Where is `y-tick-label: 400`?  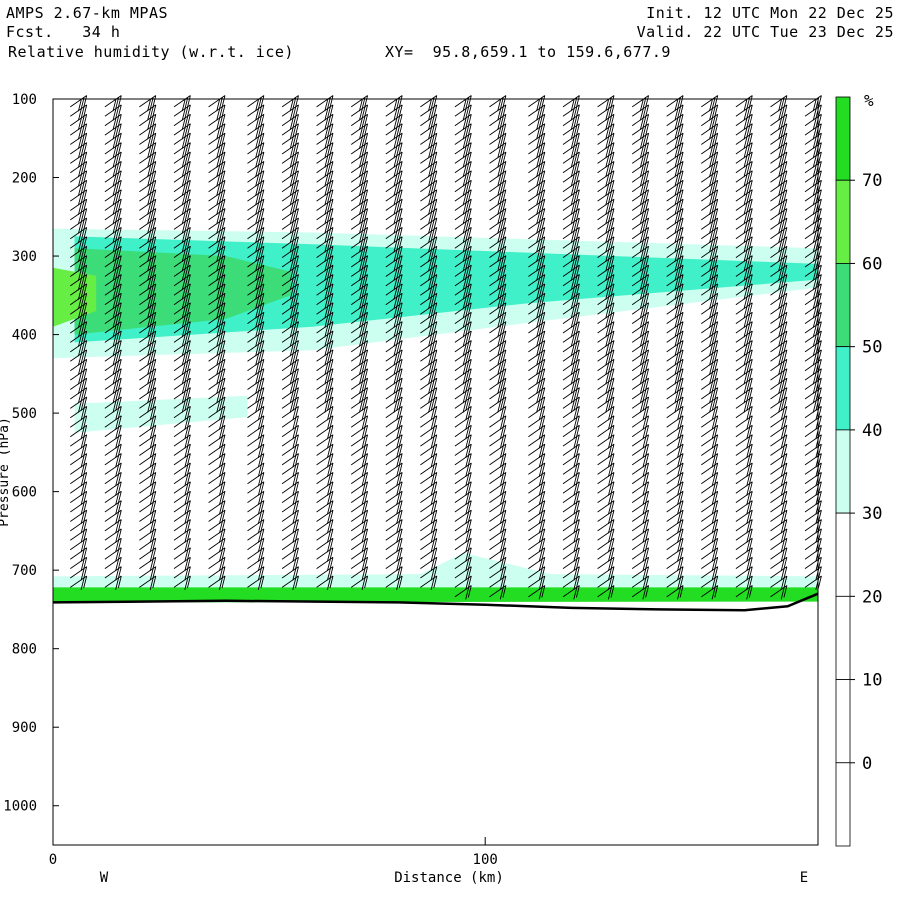 y-tick-label: 400 is located at coordinates (24, 336).